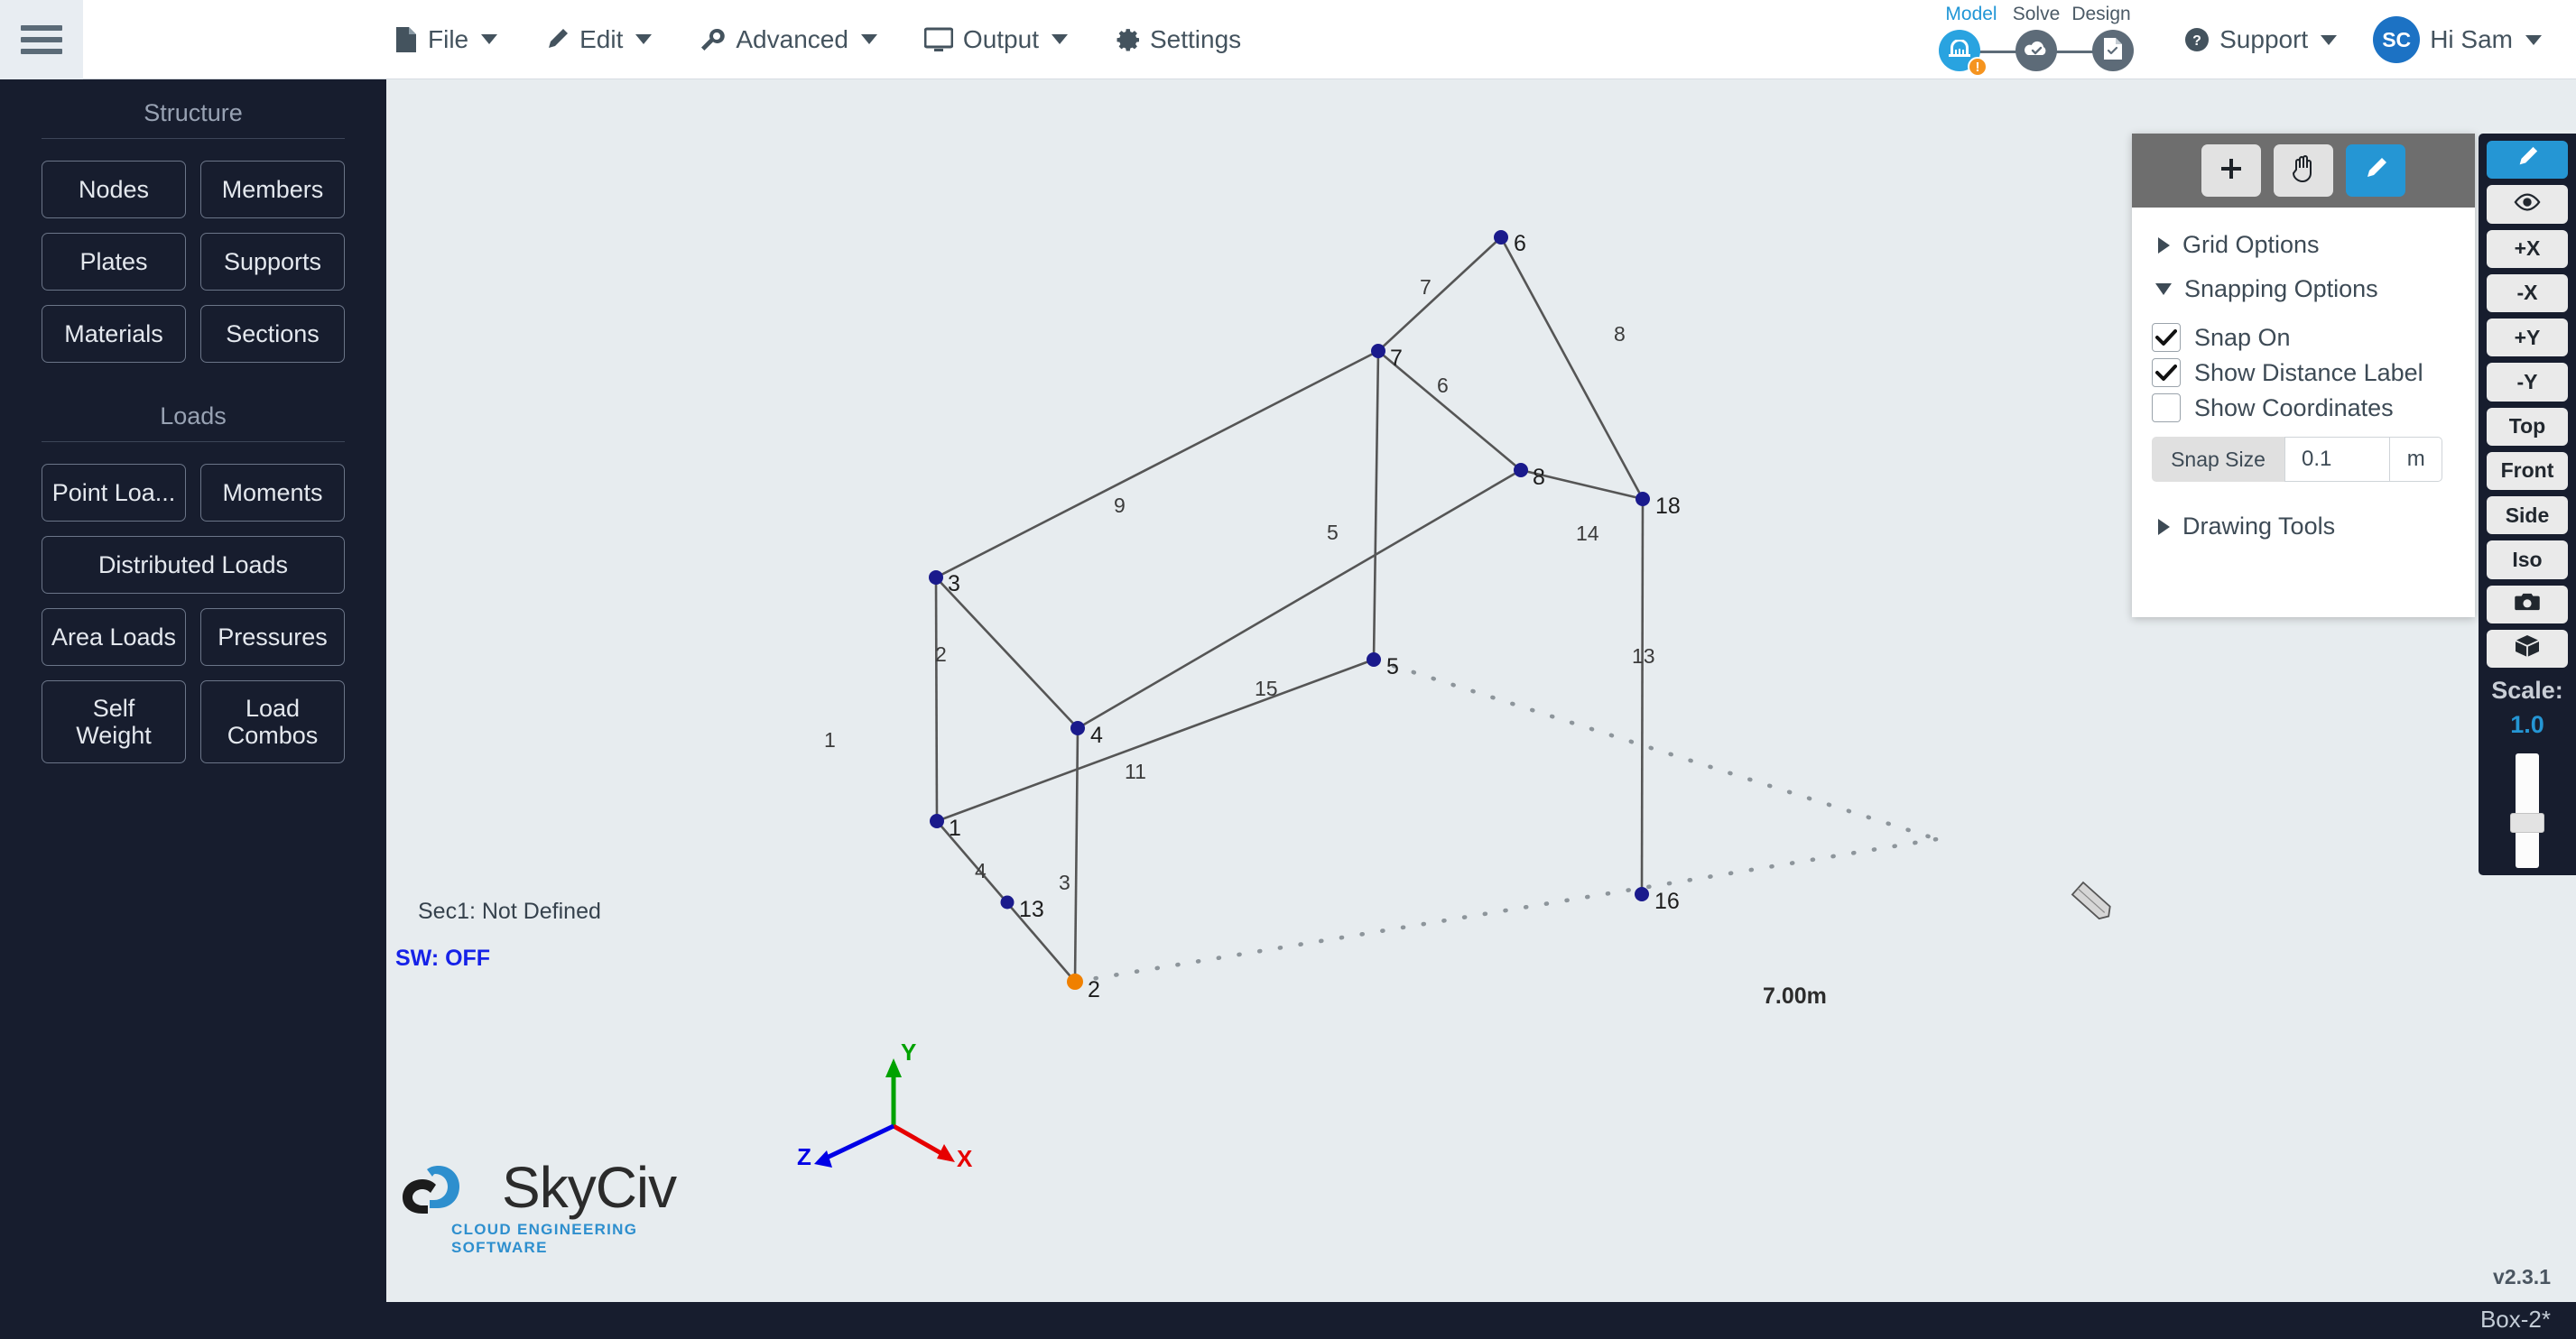 This screenshot has width=2576, height=1339. Describe the element at coordinates (1127, 39) in the screenshot. I see `gear-icon` at that location.